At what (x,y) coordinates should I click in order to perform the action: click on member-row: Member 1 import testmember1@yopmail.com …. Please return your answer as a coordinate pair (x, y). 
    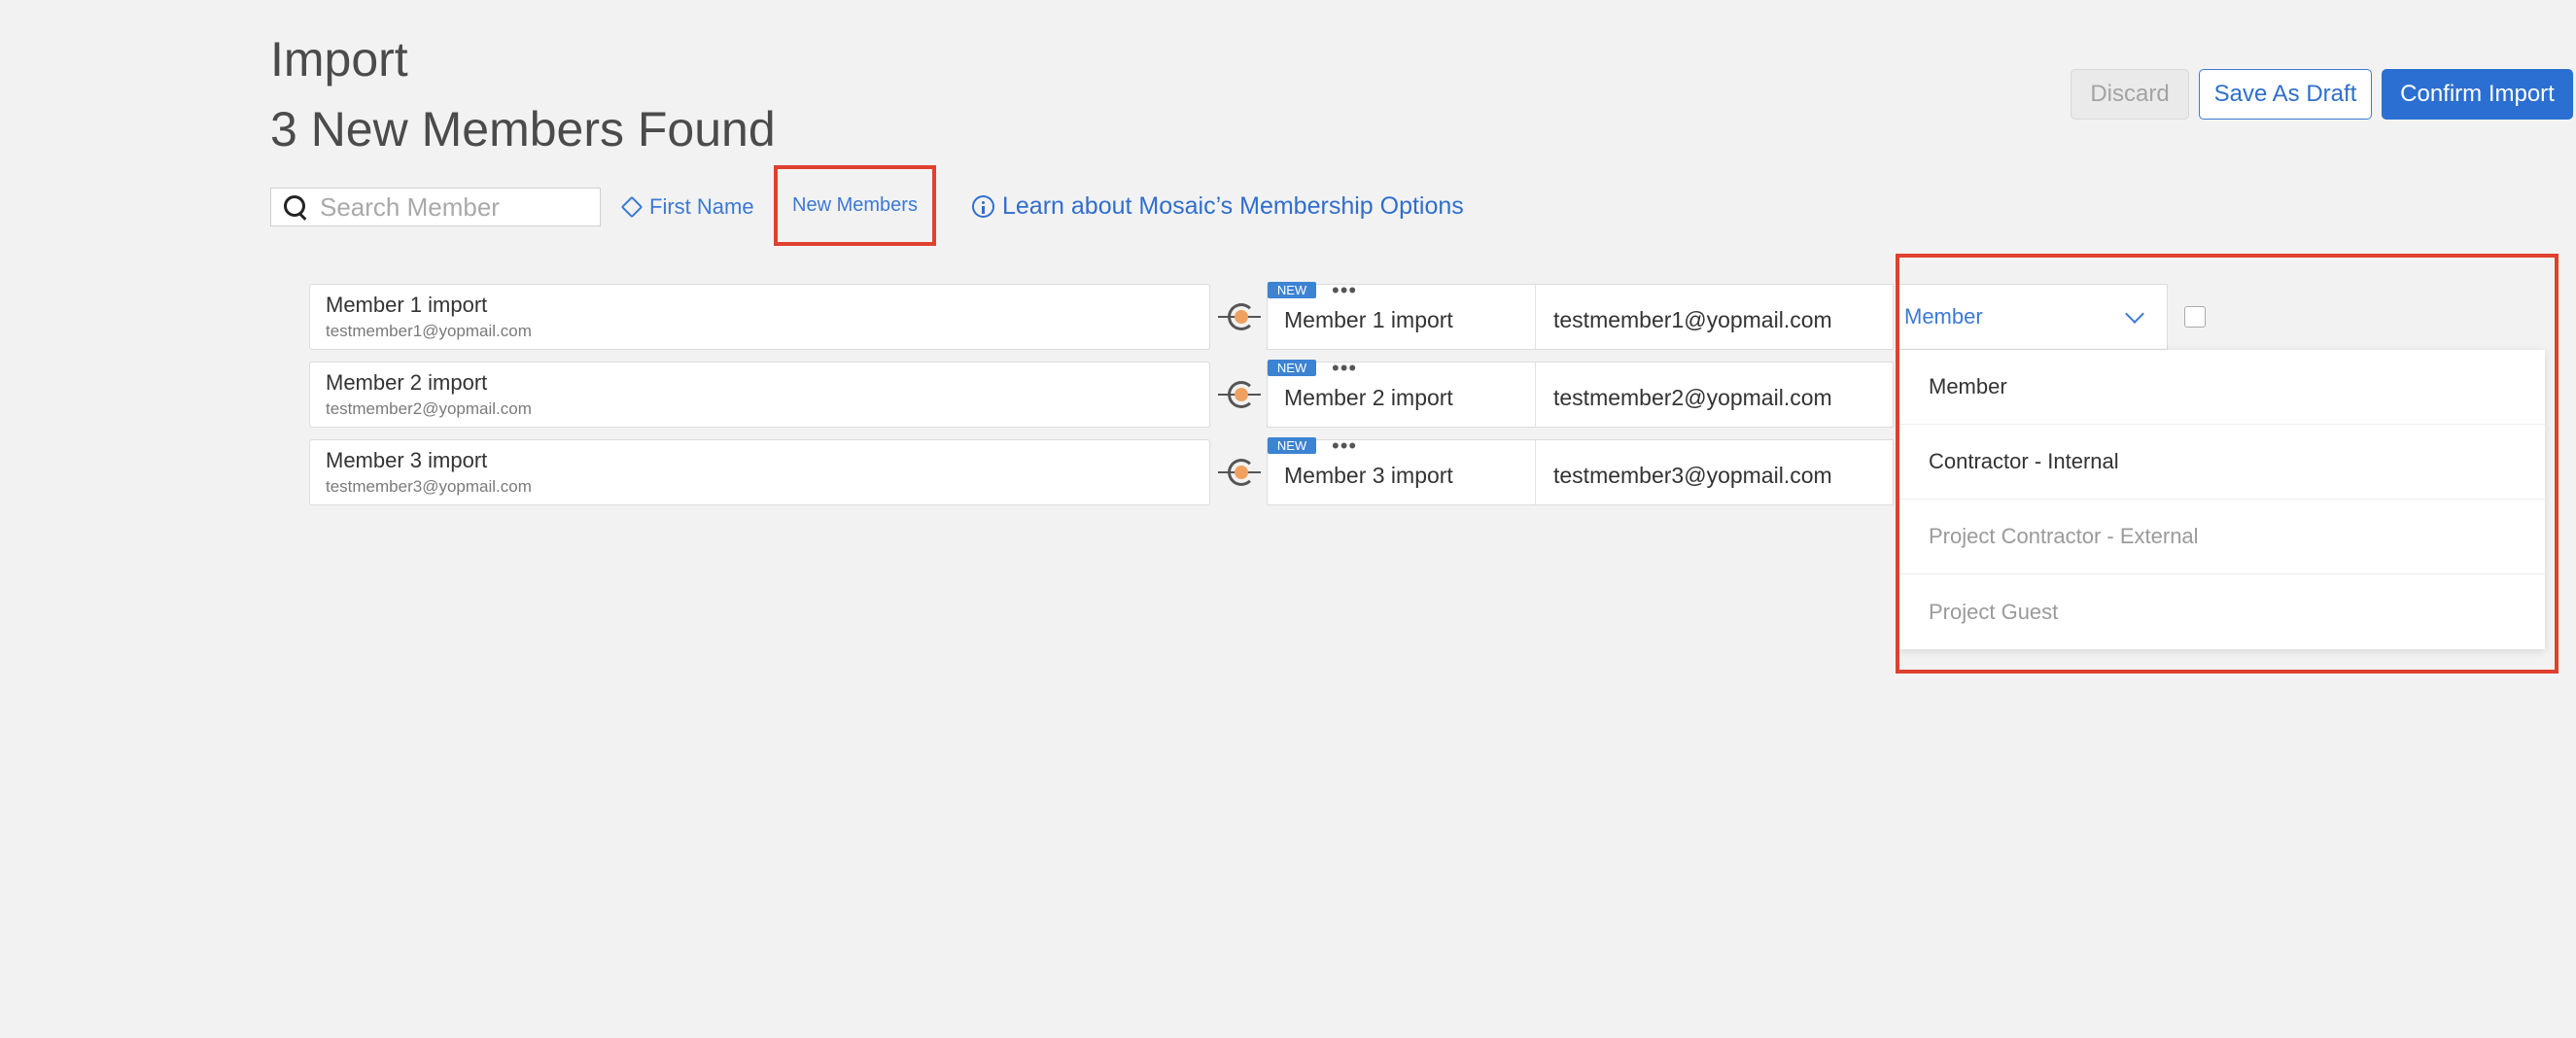
    Looking at the image, I should click on (1281, 314).